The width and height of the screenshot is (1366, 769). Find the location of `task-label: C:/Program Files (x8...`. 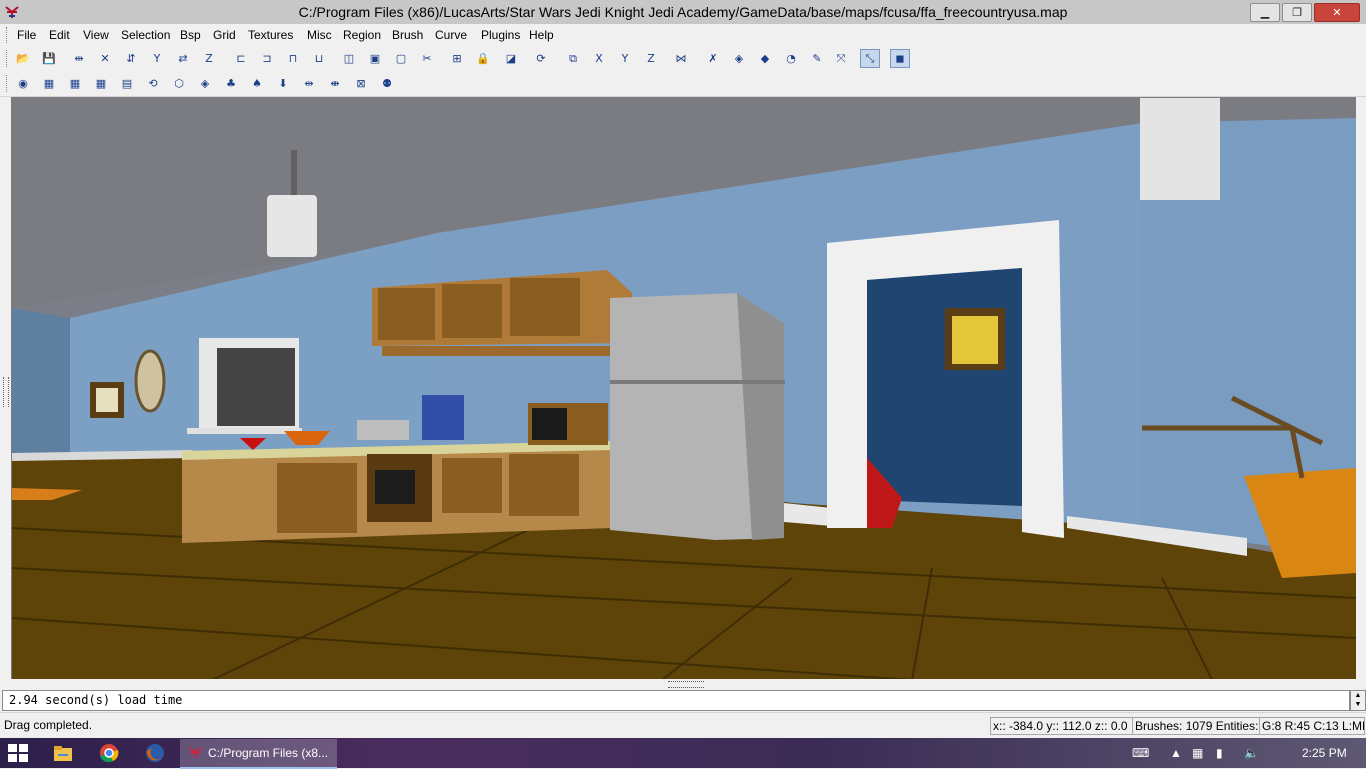

task-label: C:/Program Files (x8... is located at coordinates (268, 753).